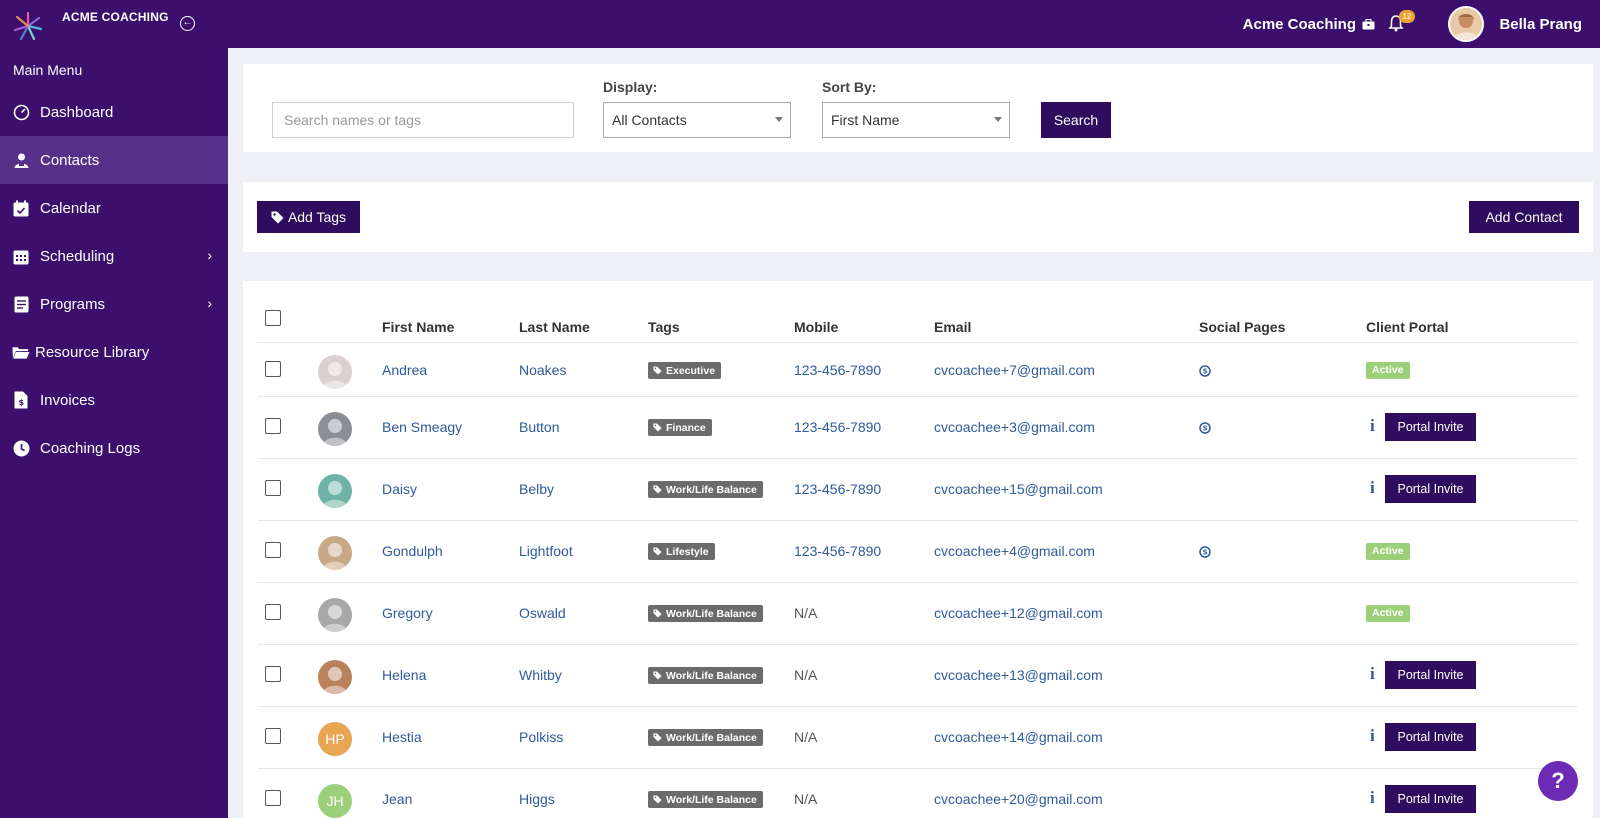  I want to click on add-tags-label: Add Tags, so click(317, 217).